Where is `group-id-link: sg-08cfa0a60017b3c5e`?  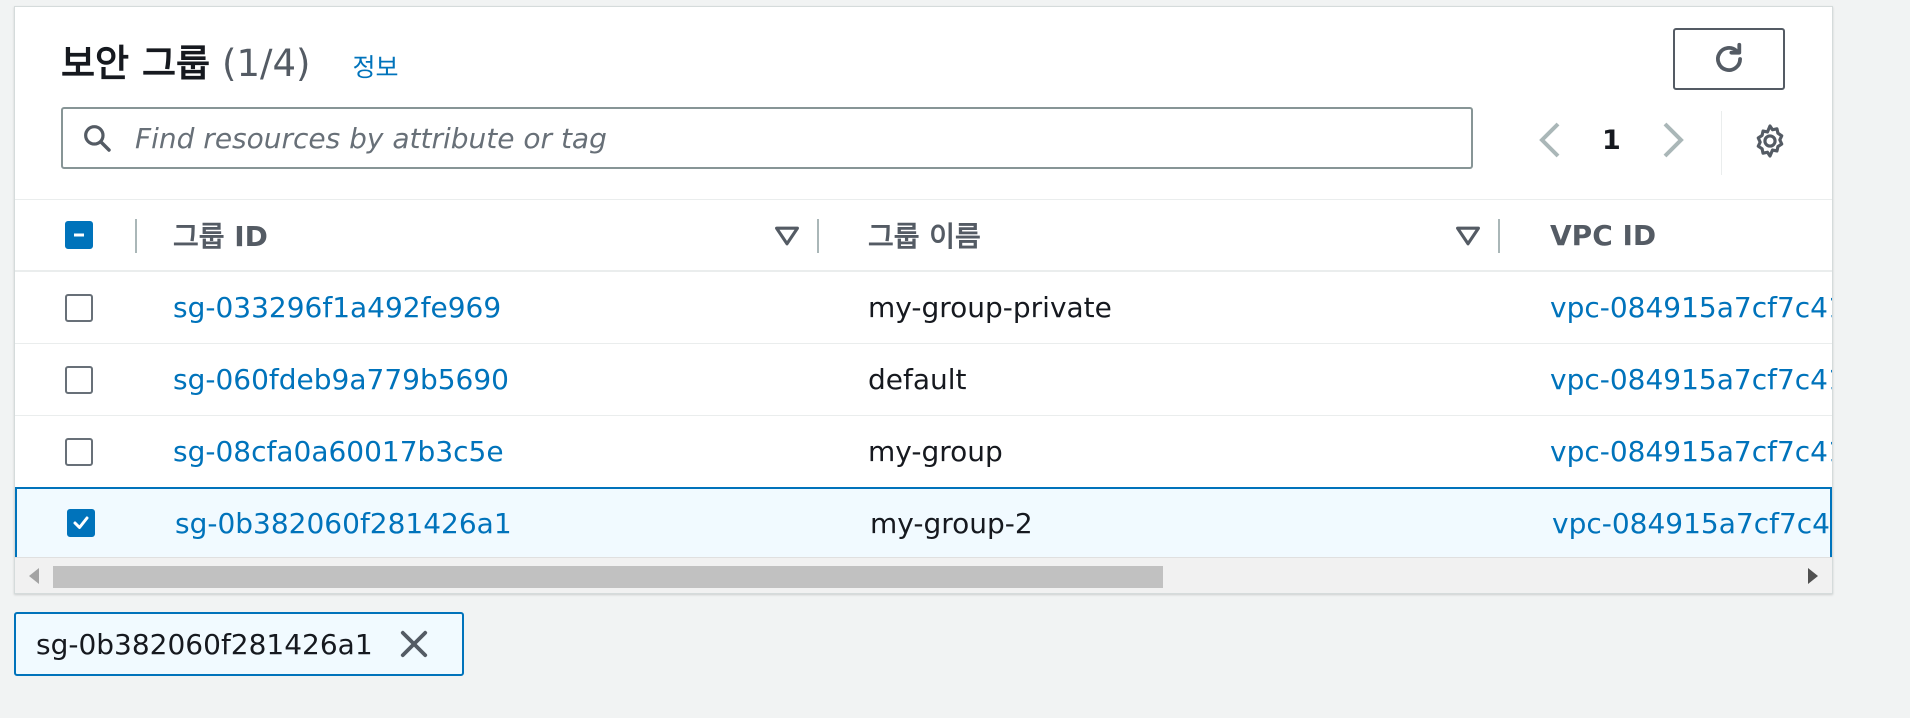
group-id-link: sg-08cfa0a60017b3c5e is located at coordinates (338, 451).